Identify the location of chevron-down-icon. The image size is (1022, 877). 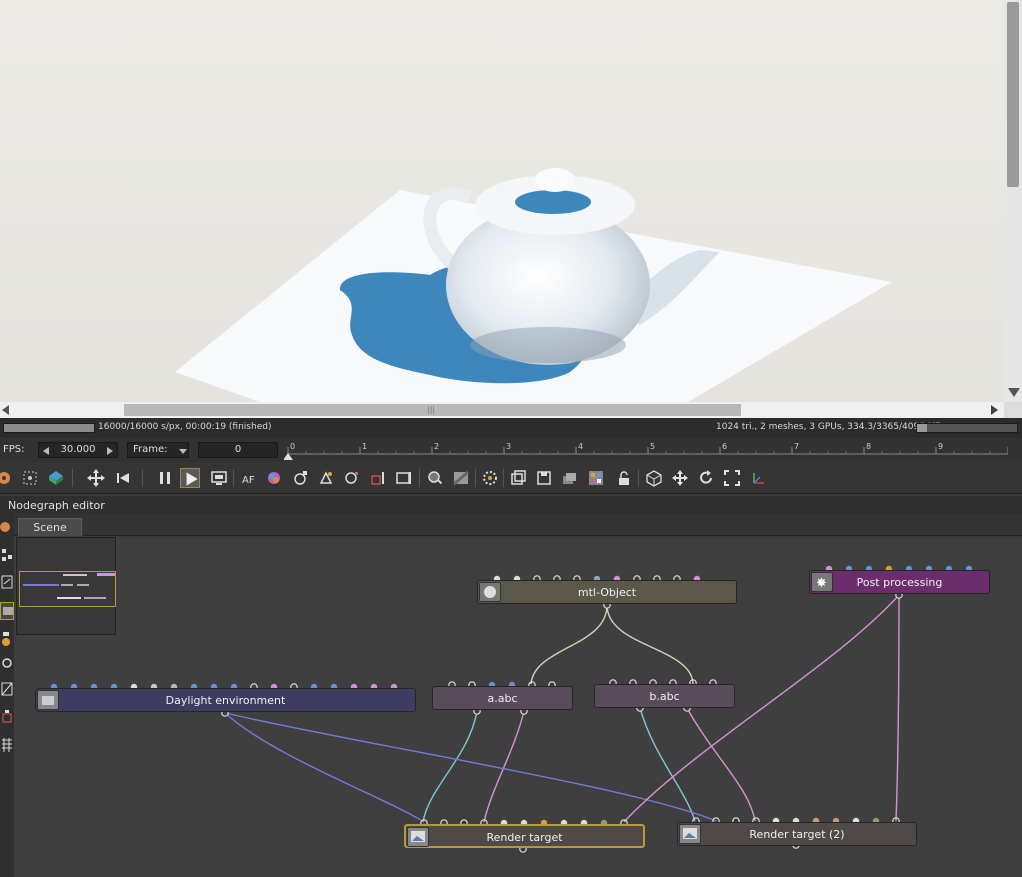
(183, 451).